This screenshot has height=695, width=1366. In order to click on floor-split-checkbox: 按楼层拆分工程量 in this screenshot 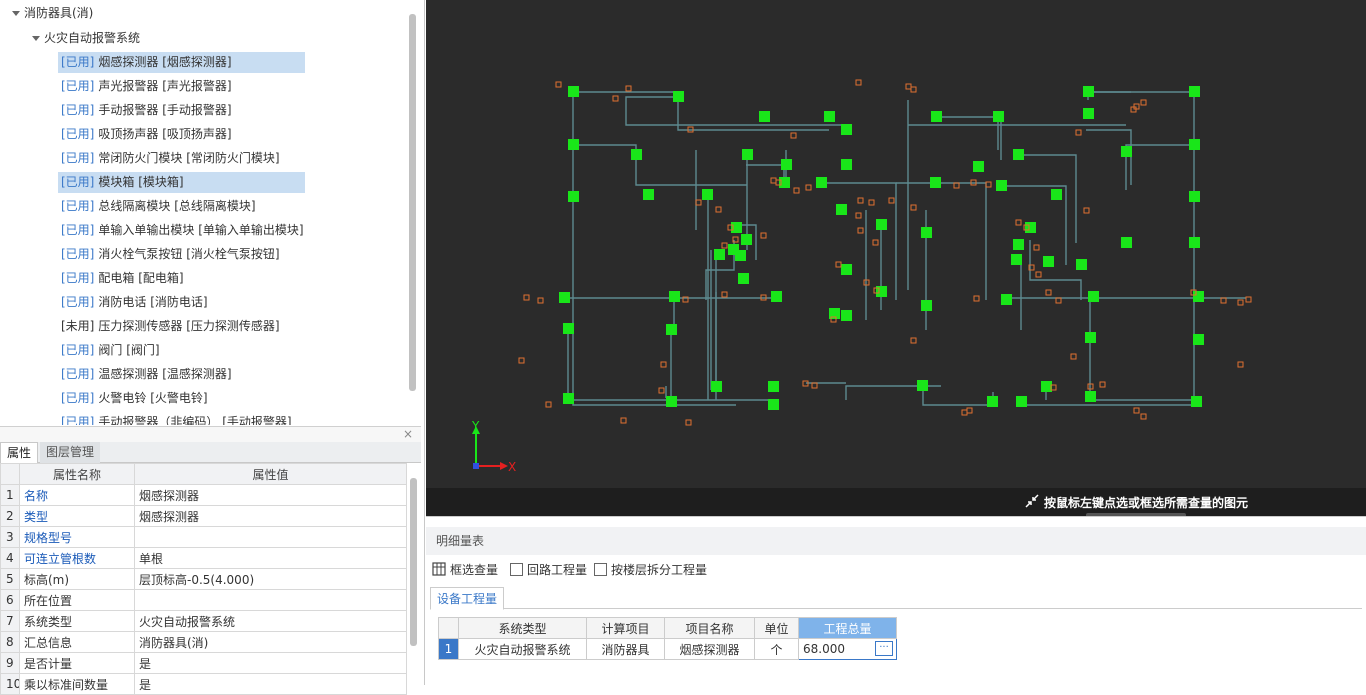, I will do `click(650, 570)`.